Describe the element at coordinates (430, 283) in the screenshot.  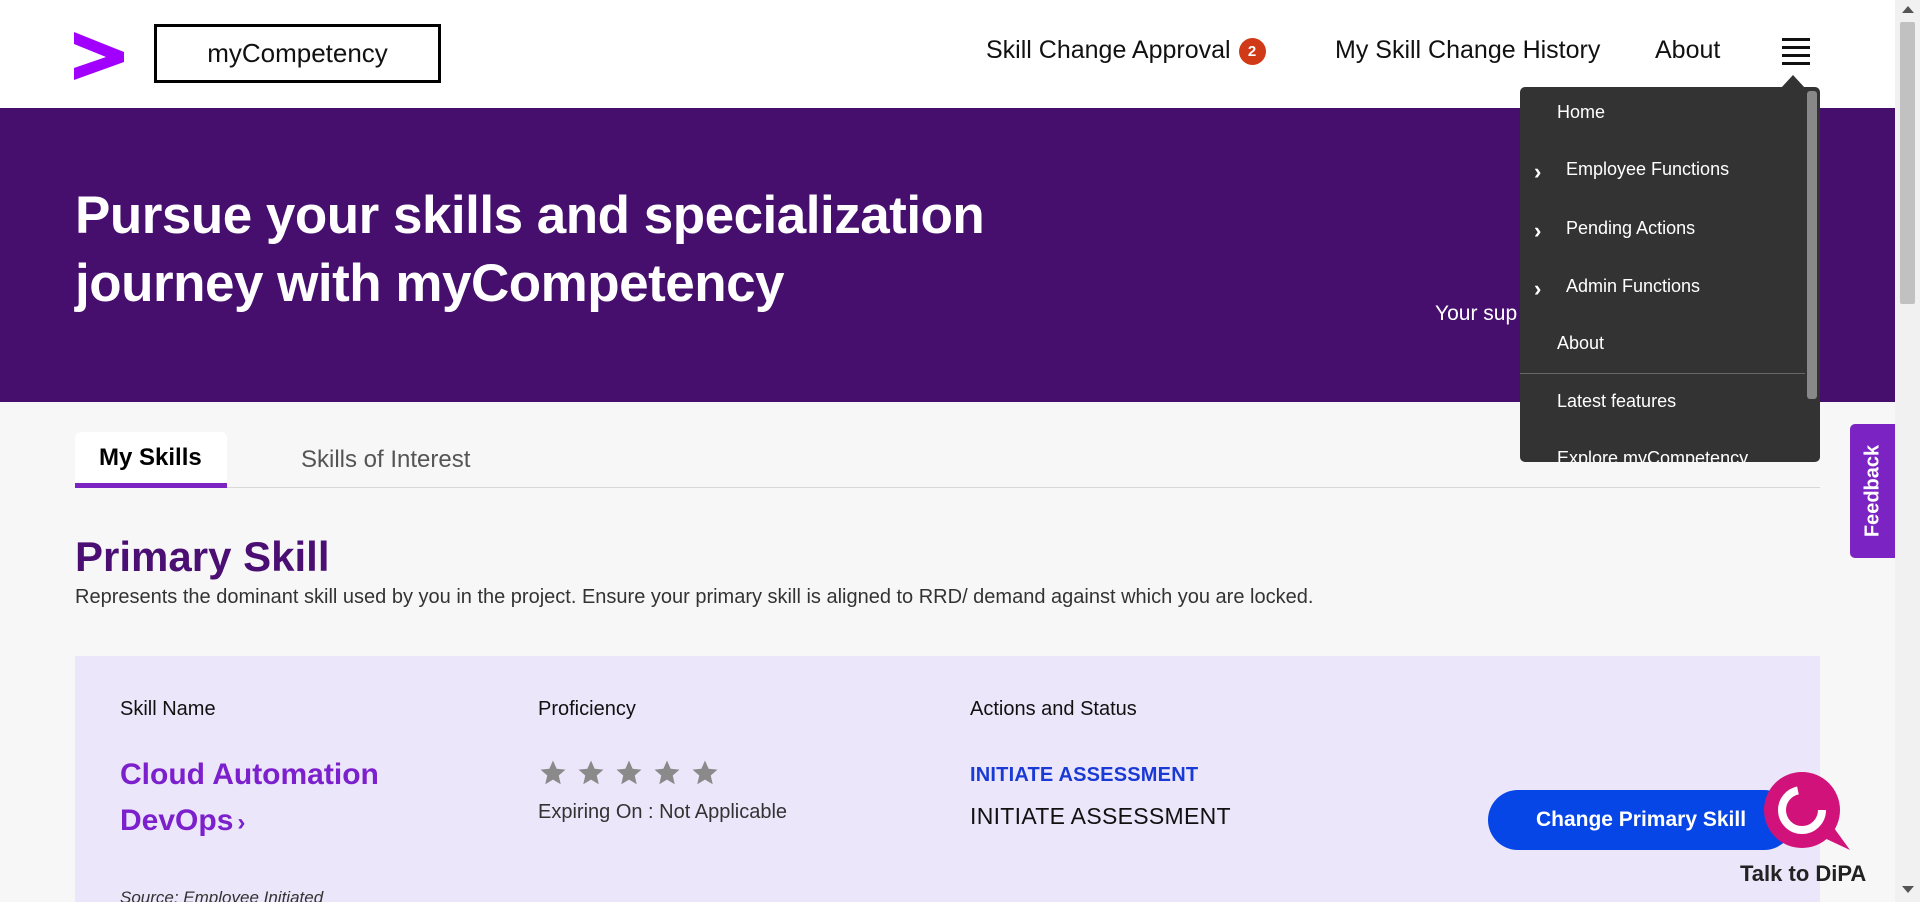
I see `hero-title-line2: journey with myCompetency` at that location.